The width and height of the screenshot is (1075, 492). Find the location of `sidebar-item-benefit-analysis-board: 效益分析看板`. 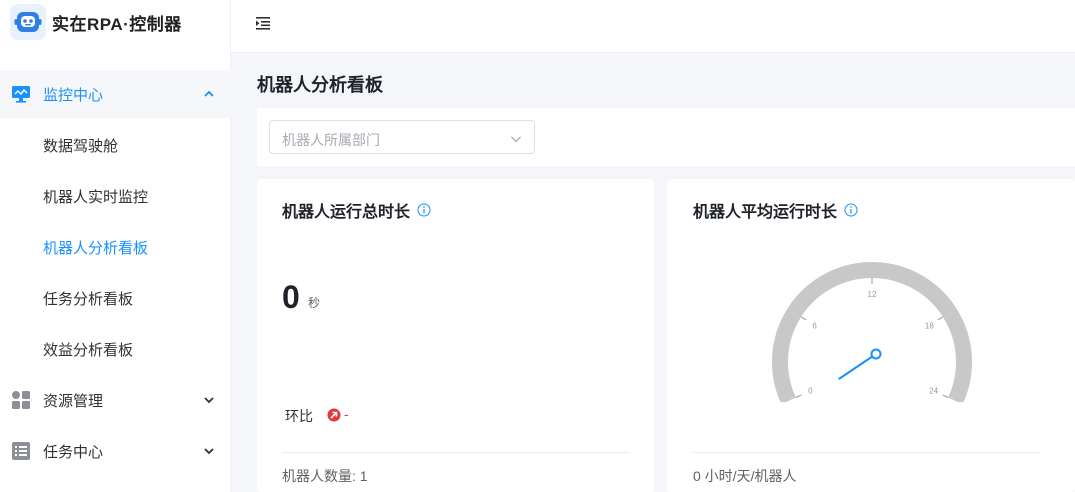

sidebar-item-benefit-analysis-board: 效益分析看板 is located at coordinates (115, 349).